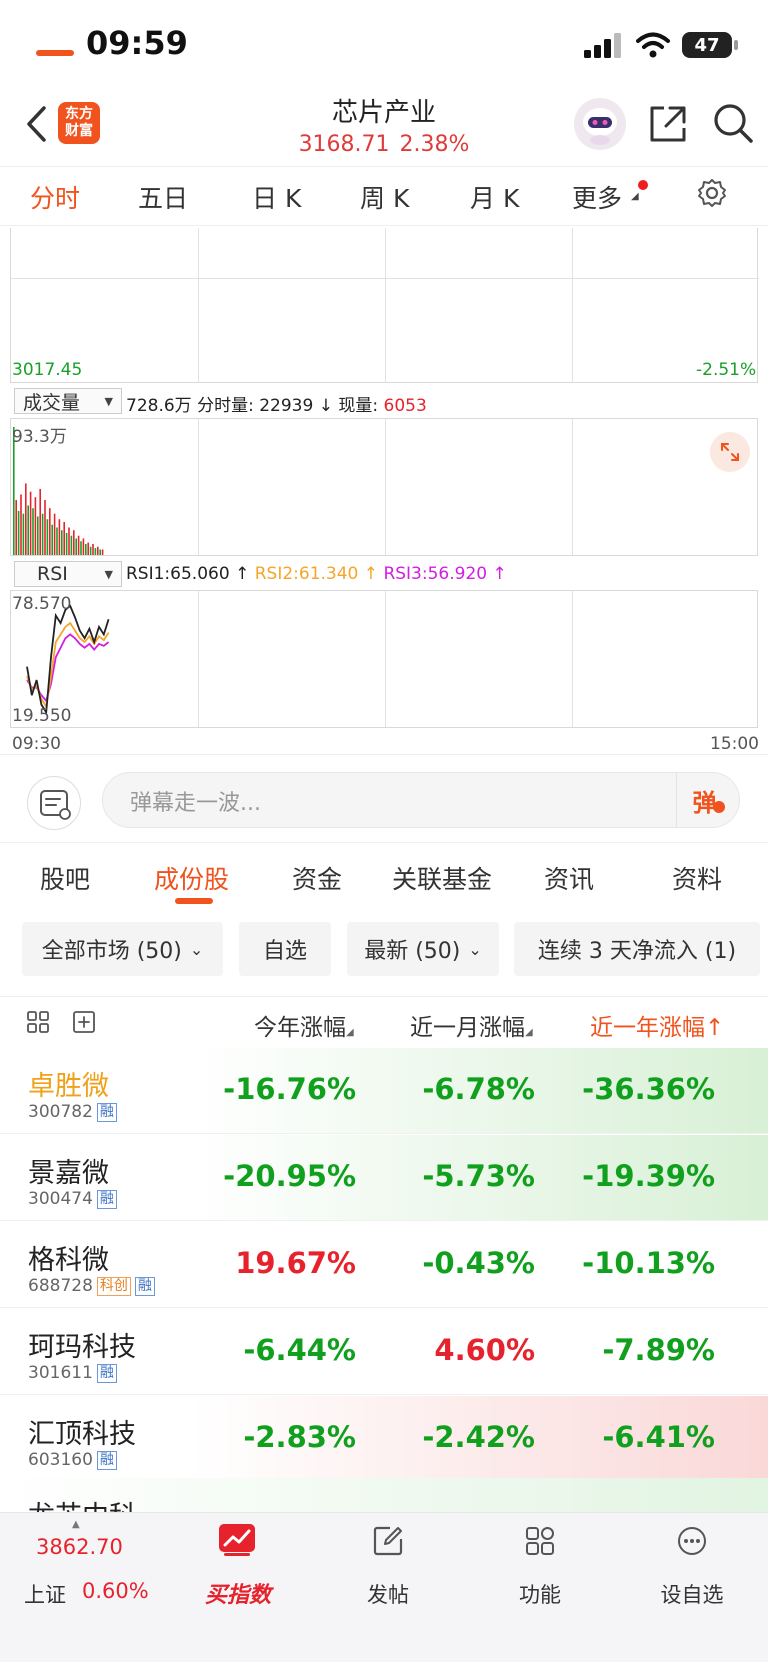 The width and height of the screenshot is (768, 1662). I want to click on rsi3-arrow: ↑, so click(499, 574).